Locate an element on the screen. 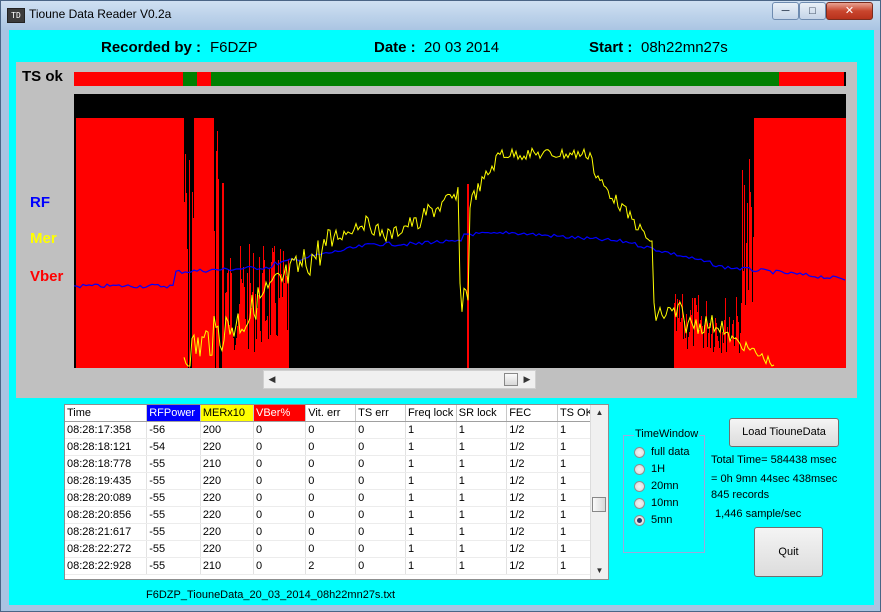 The height and width of the screenshot is (612, 881). table-cell: 200 is located at coordinates (227, 430).